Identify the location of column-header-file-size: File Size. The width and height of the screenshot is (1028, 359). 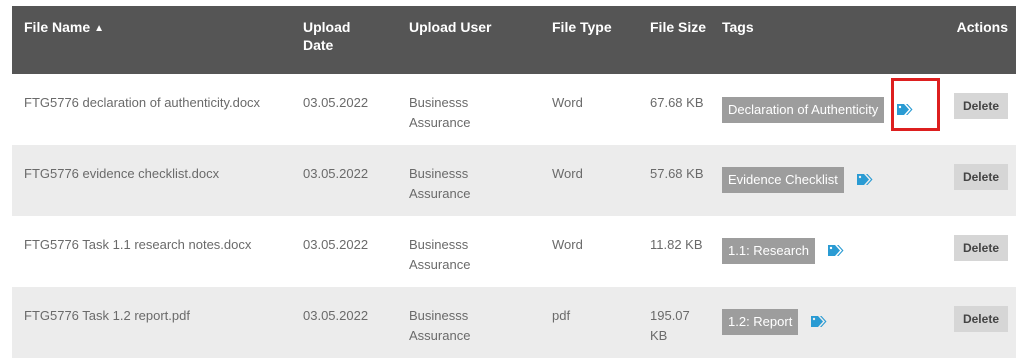
(686, 40).